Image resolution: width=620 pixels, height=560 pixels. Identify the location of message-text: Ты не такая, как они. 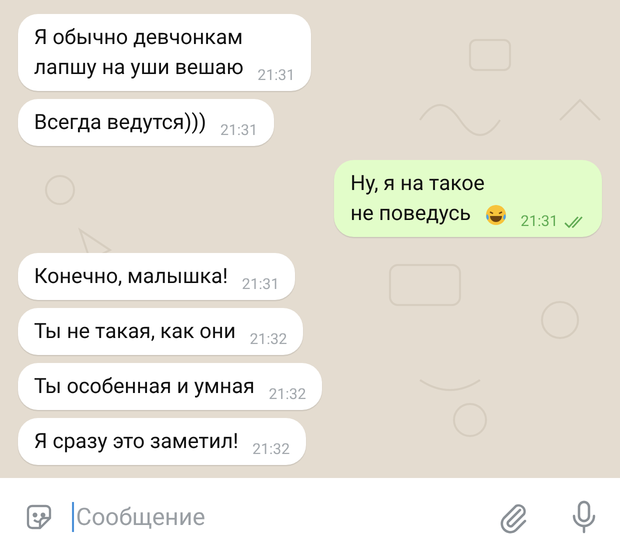
(135, 332).